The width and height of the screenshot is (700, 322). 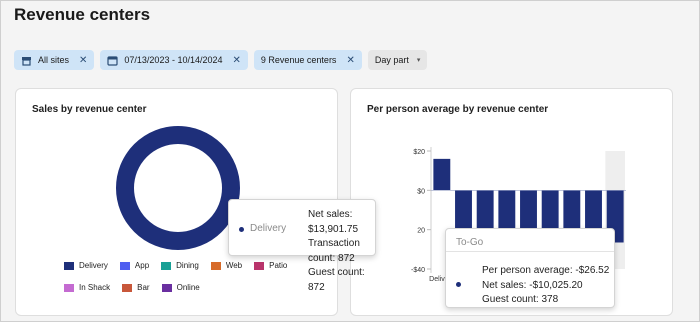 What do you see at coordinates (268, 228) in the screenshot?
I see `tooltip-category: Delivery` at bounding box center [268, 228].